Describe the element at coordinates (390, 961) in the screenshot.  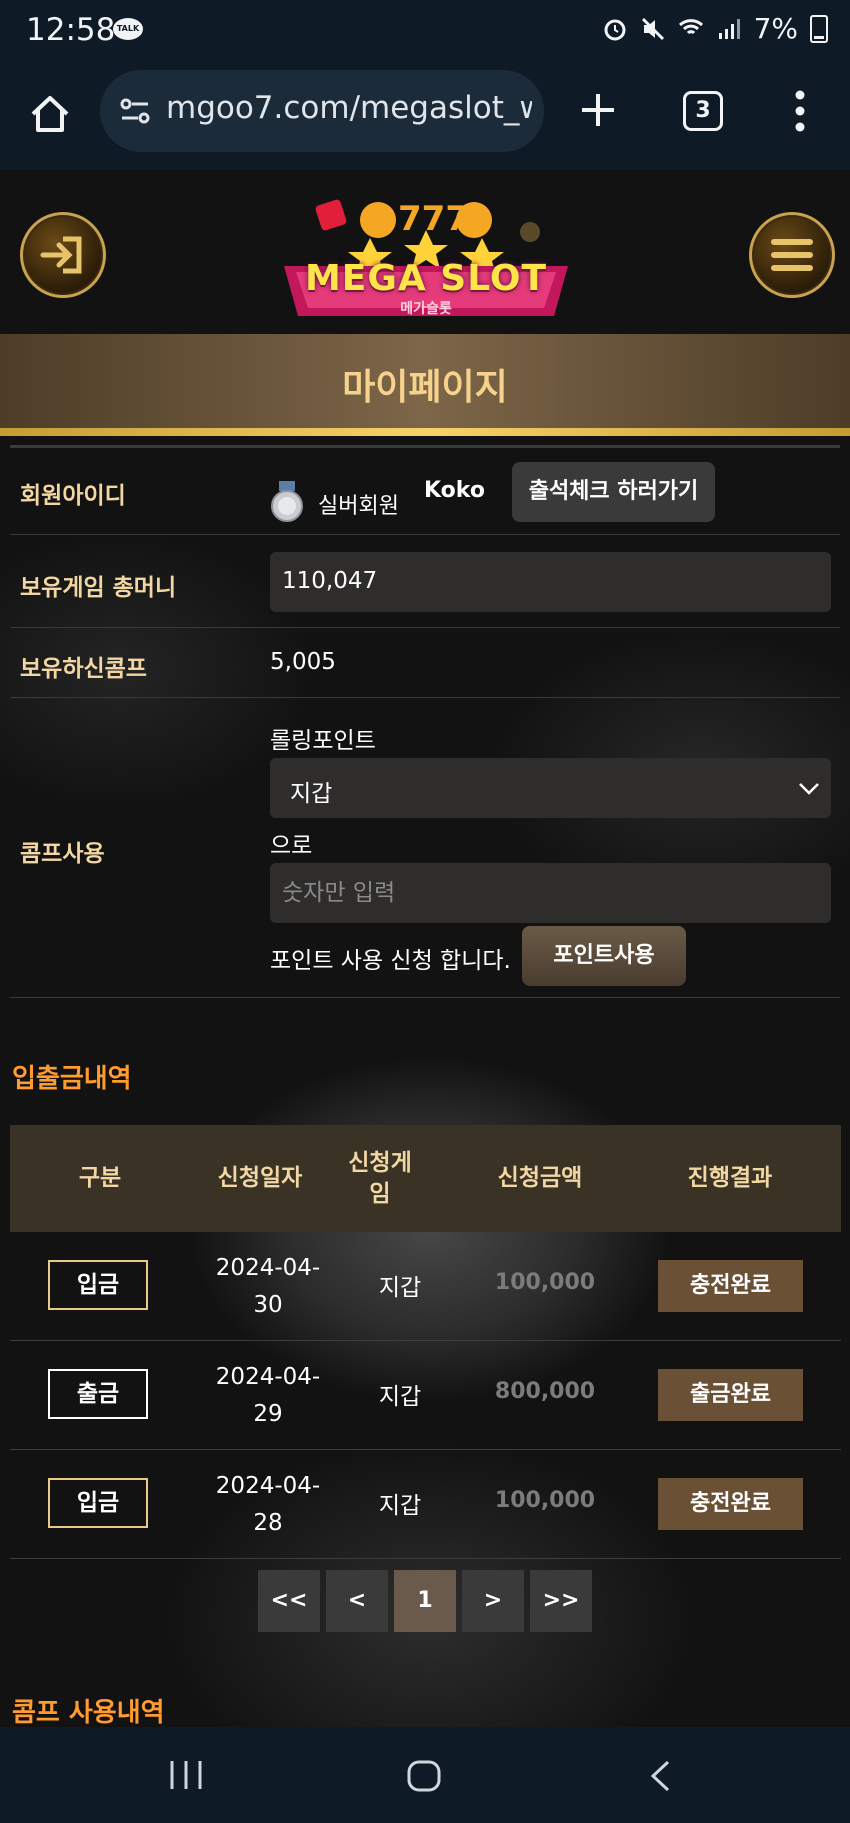
I see `apply-text: 포인트 사용 신청 합니다.` at that location.